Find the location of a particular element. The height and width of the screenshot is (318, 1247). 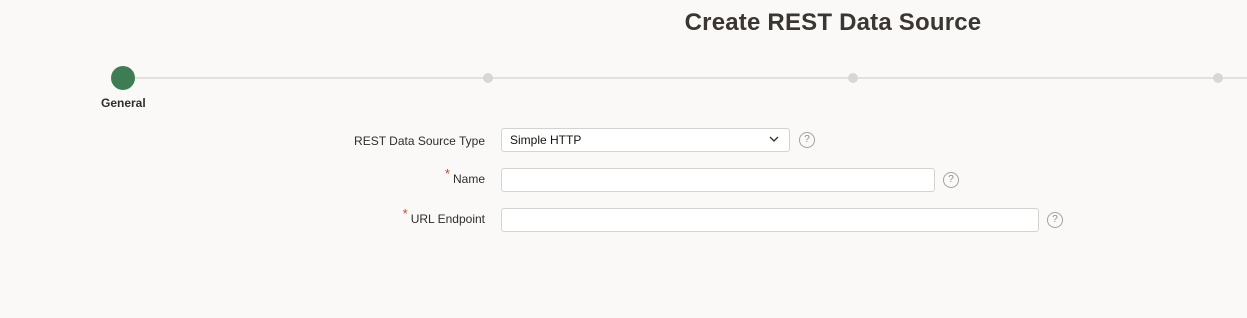

wizard-track is located at coordinates (685, 78).